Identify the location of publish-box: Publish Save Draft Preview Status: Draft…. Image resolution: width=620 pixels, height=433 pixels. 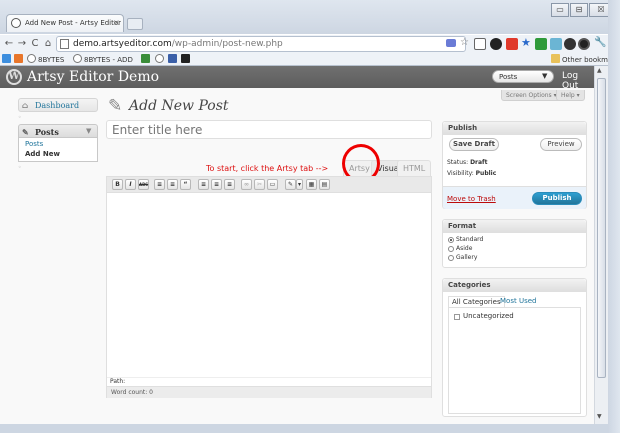
(514, 165).